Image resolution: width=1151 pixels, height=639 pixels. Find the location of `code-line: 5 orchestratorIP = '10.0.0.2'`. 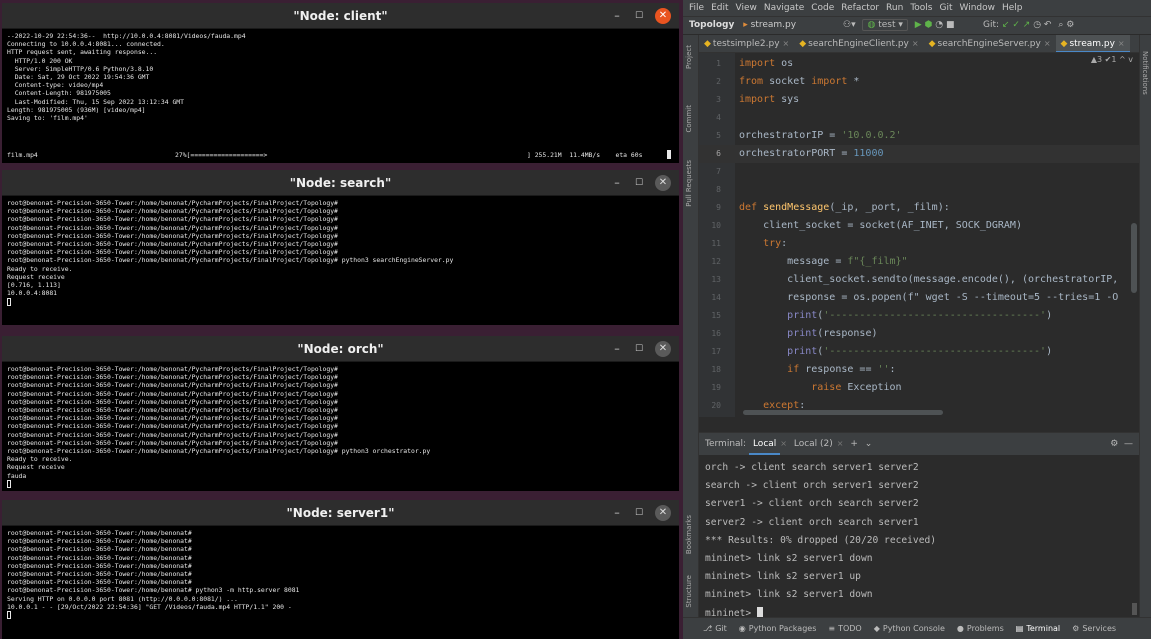

code-line: 5 orchestratorIP = '10.0.0.2' is located at coordinates (919, 136).